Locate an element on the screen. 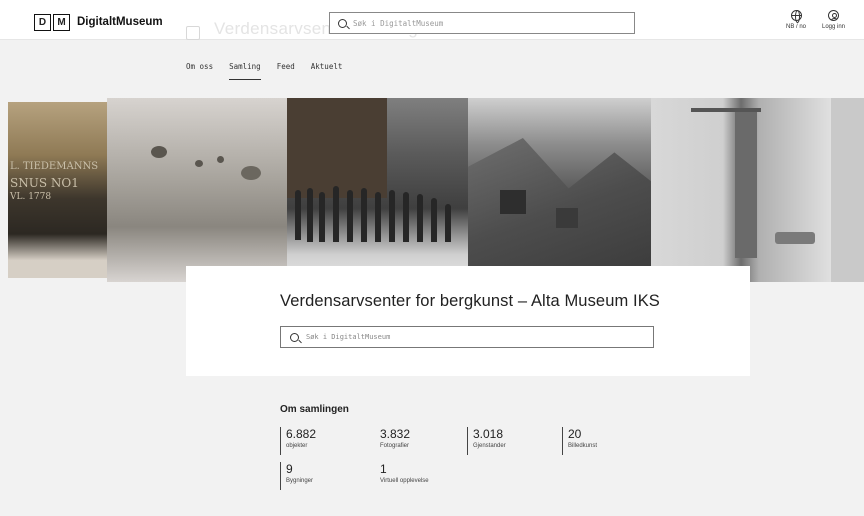  stat-label: Billedkunst is located at coordinates (583, 446).